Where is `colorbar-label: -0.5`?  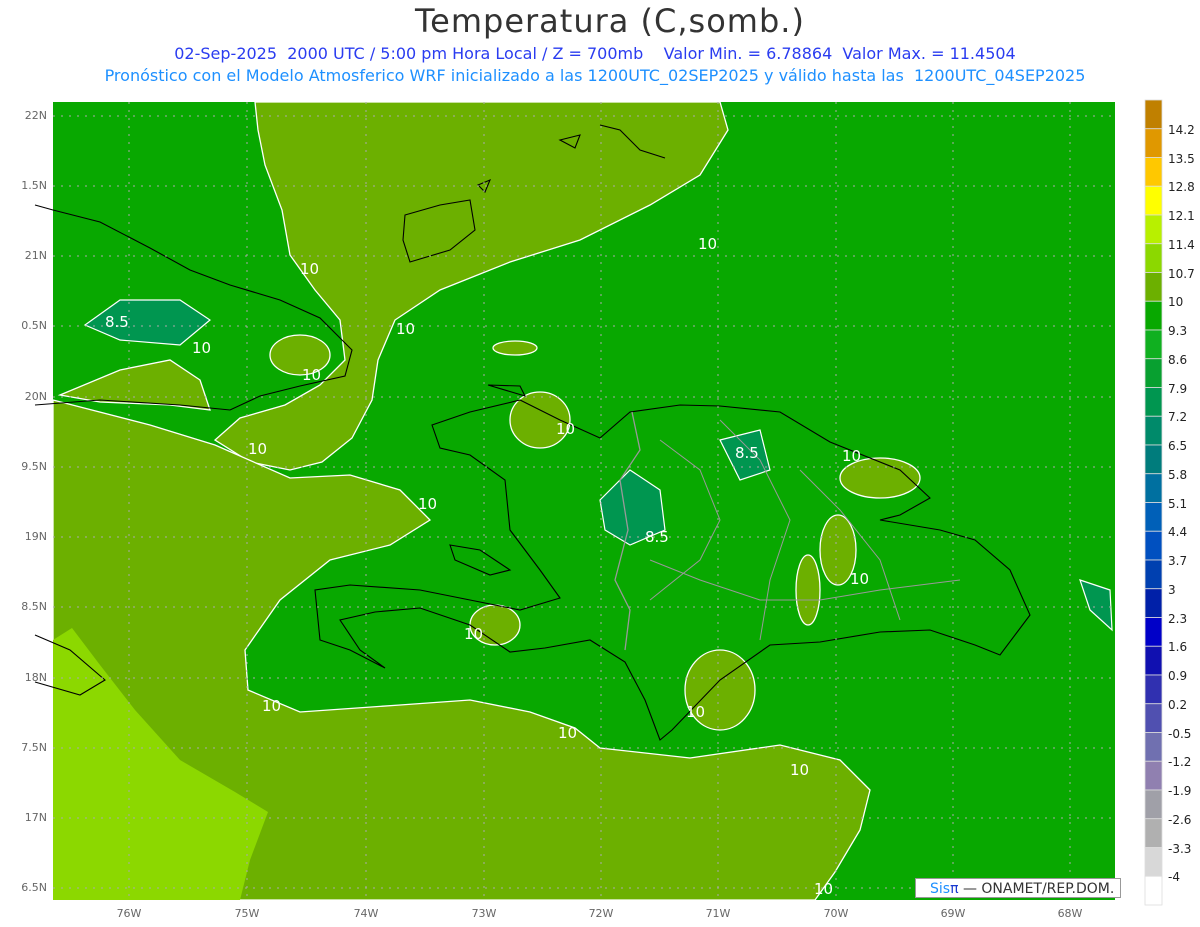
colorbar-label: -0.5 is located at coordinates (1180, 733).